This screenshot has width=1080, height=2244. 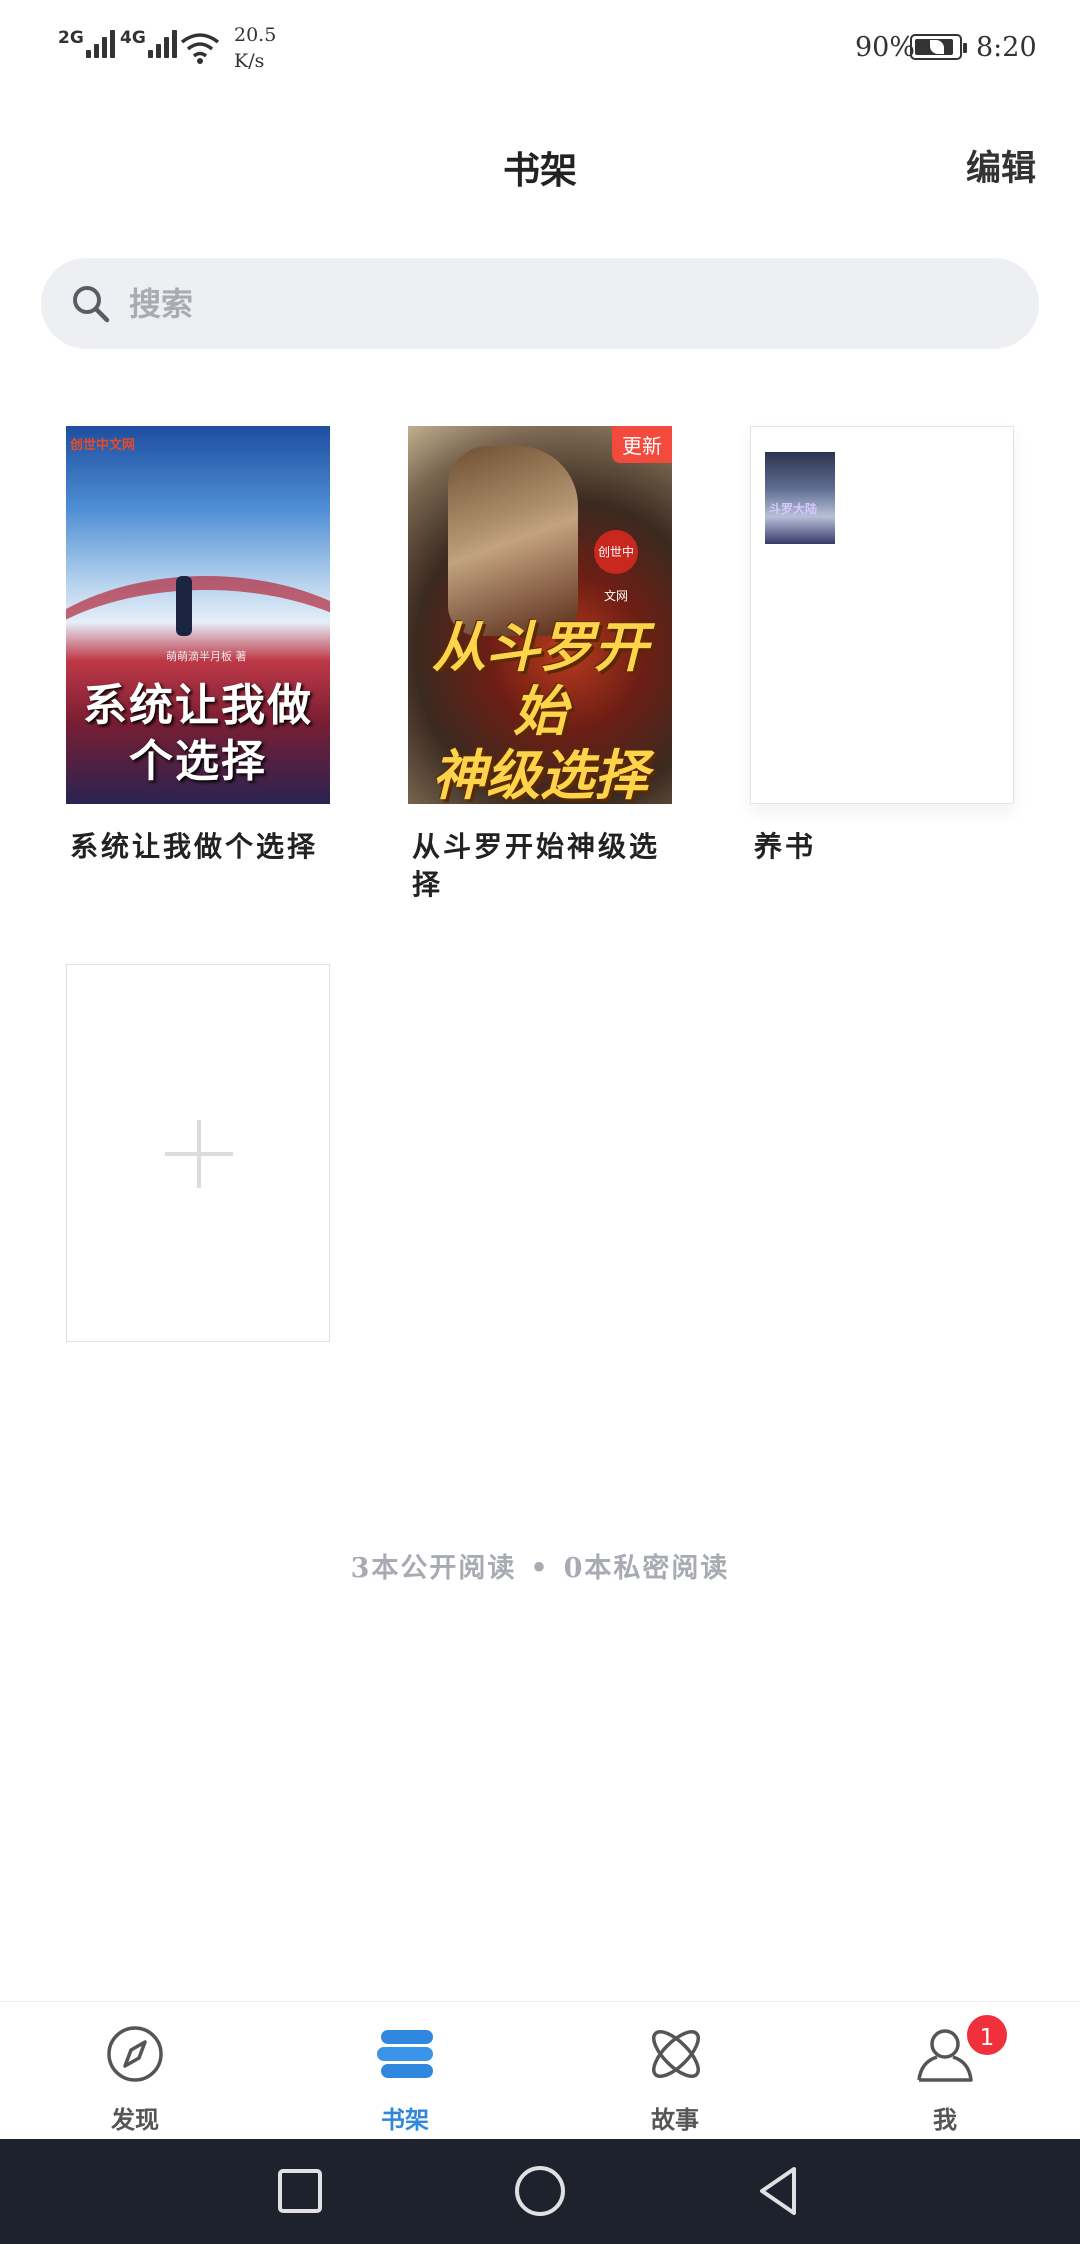 I want to click on recent-apps-button, so click(x=300, y=2191).